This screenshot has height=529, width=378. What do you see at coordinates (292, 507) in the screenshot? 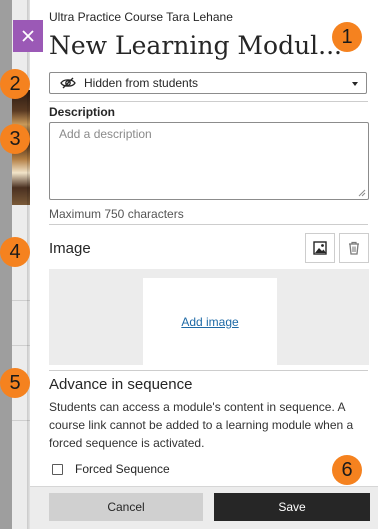
I see `save-button: Save` at bounding box center [292, 507].